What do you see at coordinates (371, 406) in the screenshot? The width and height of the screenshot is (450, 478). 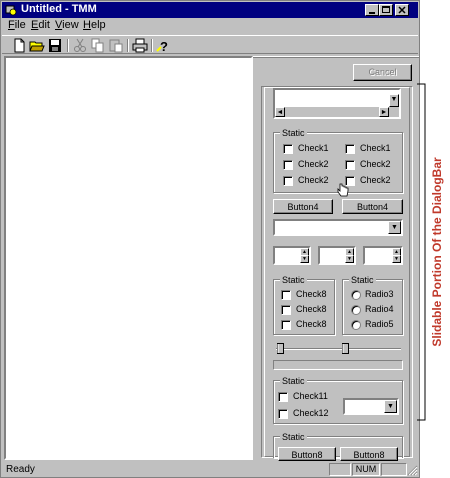 I see `small-combo-box: ▼` at bounding box center [371, 406].